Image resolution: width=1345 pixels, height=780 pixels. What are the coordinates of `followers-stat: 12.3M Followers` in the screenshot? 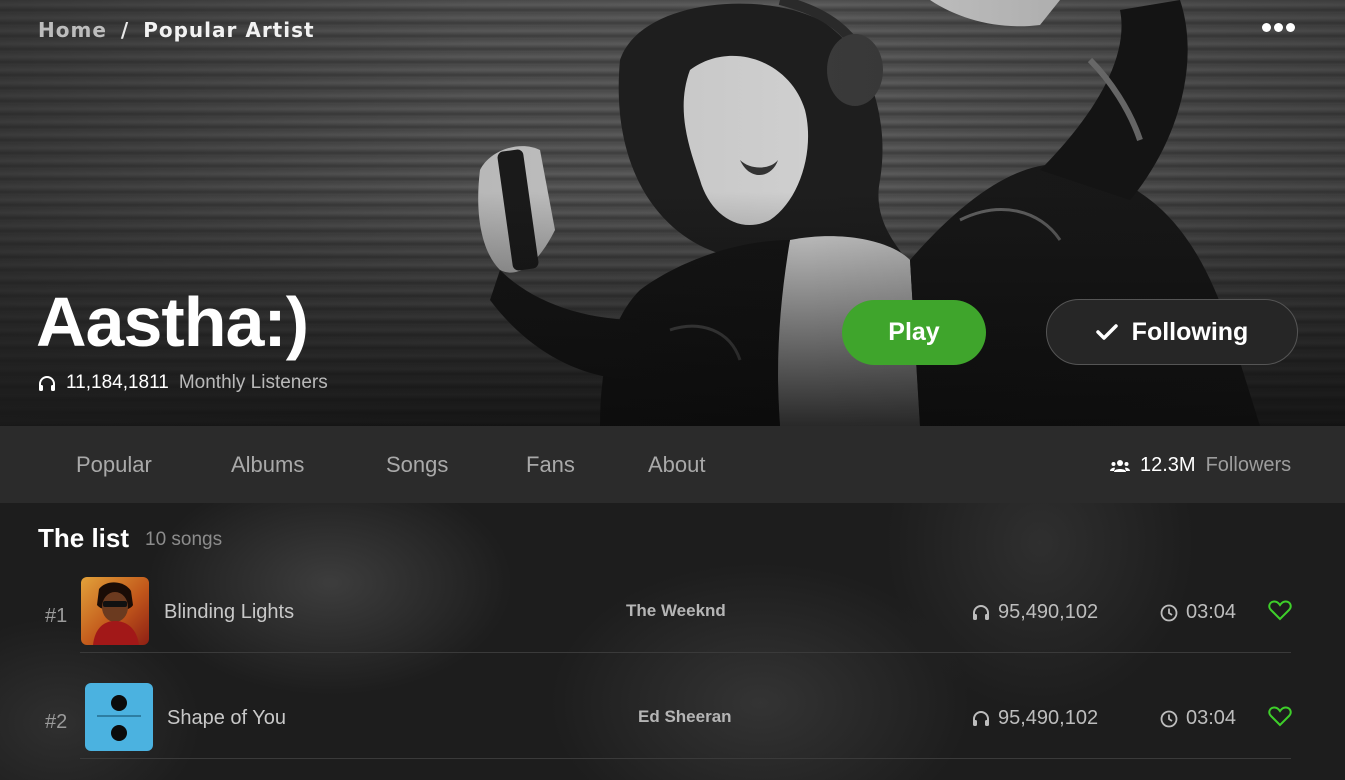 It's located at (1200, 465).